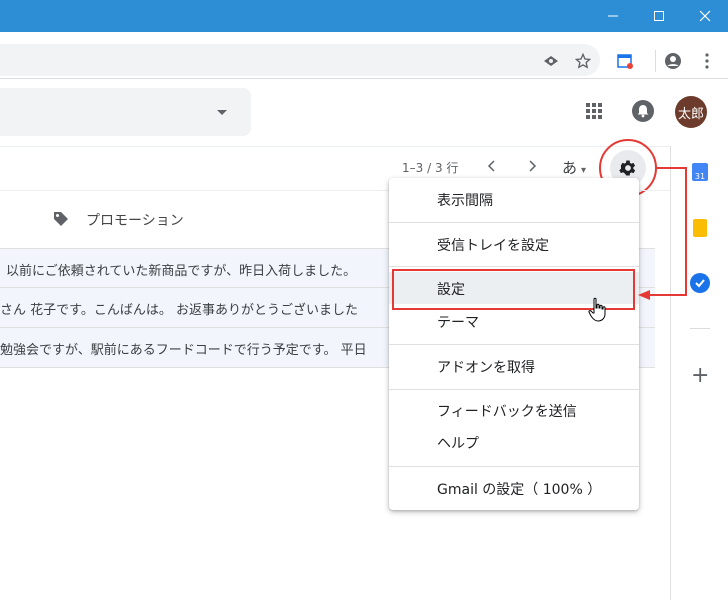  What do you see at coordinates (673, 61) in the screenshot?
I see `account-icon` at bounding box center [673, 61].